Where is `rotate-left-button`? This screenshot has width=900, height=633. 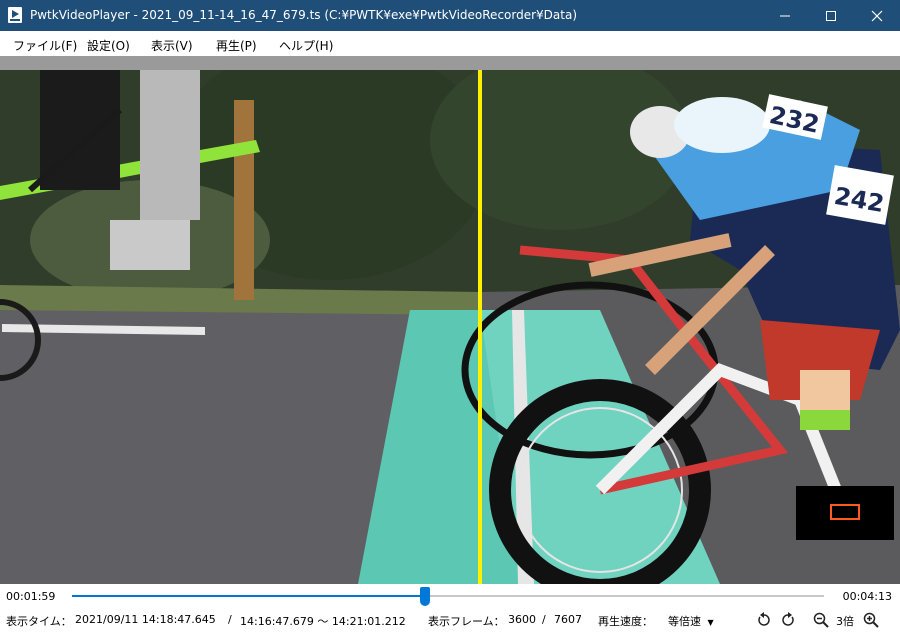 rotate-left-button is located at coordinates (764, 621).